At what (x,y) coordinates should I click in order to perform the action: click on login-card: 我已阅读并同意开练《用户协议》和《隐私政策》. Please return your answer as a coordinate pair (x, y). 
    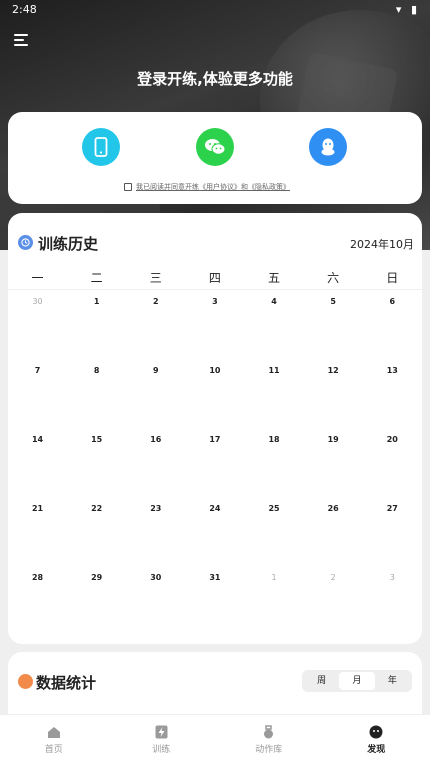
    Looking at the image, I should click on (215, 158).